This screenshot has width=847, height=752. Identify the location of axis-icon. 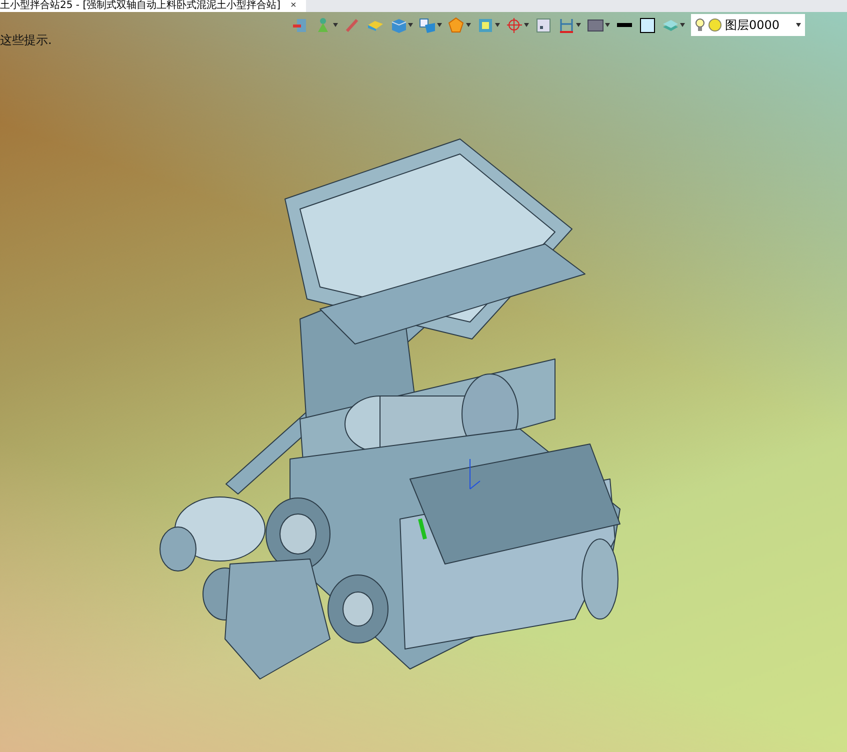
(514, 25).